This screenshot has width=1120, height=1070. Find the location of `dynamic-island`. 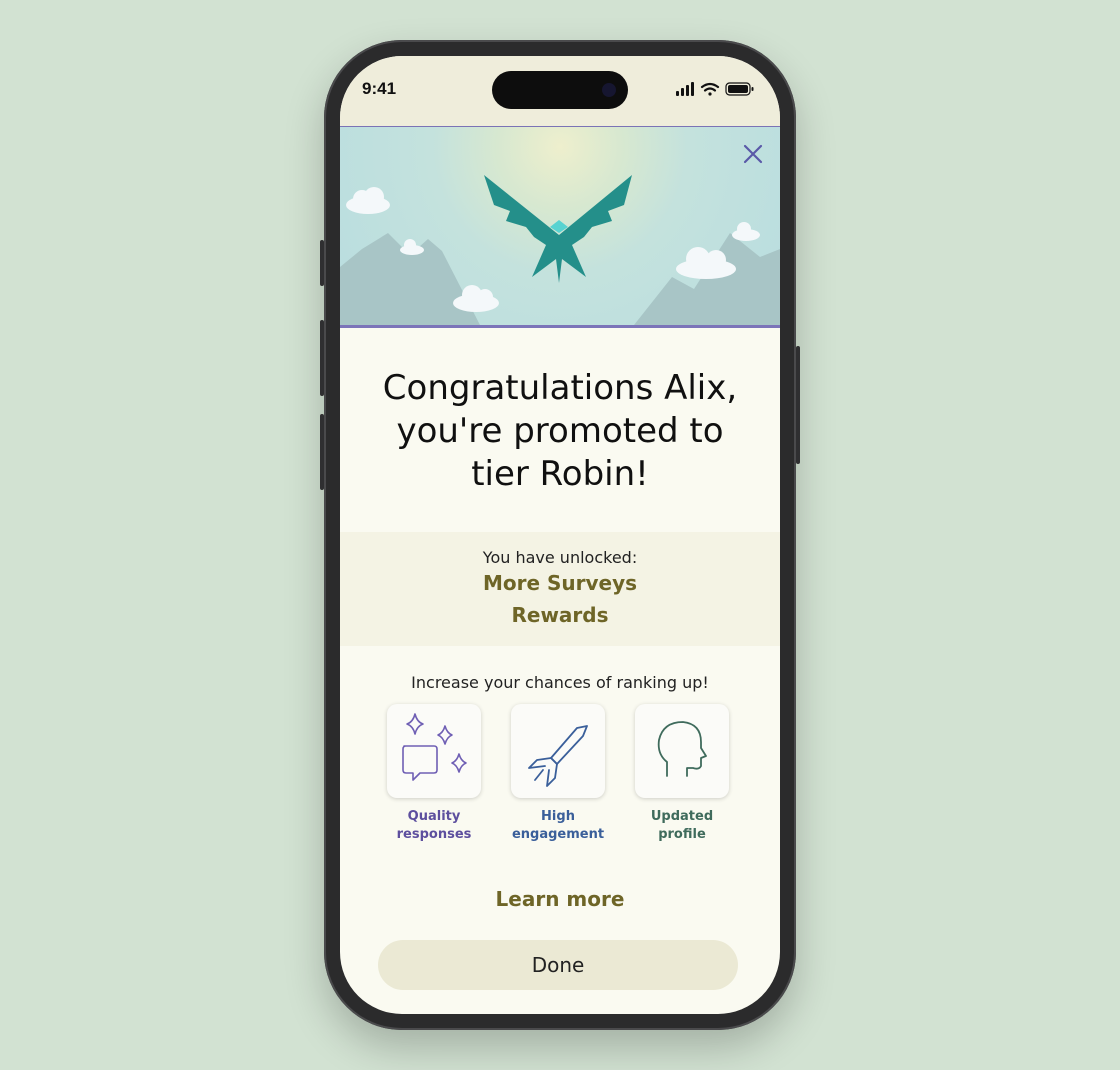

dynamic-island is located at coordinates (560, 90).